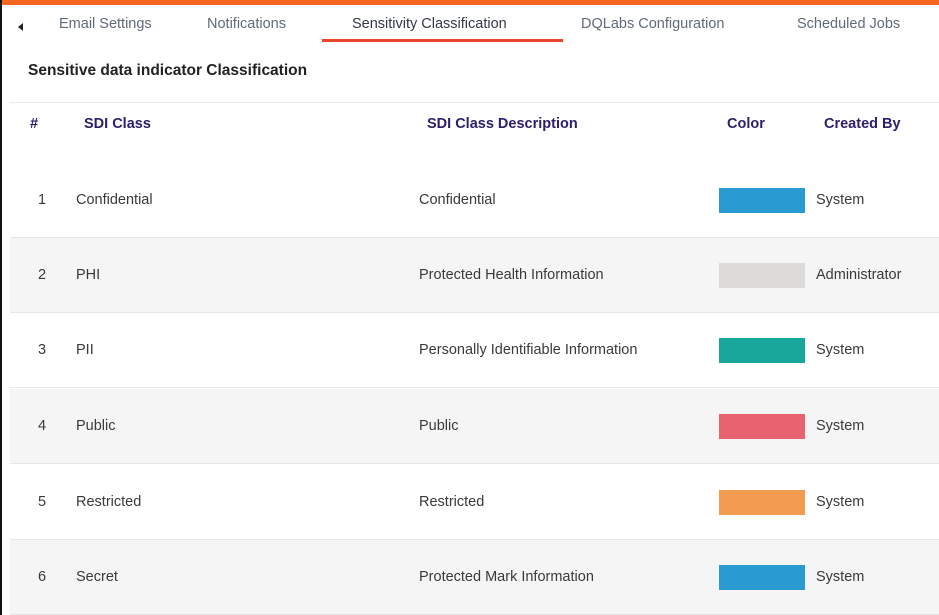 The width and height of the screenshot is (939, 615). Describe the element at coordinates (848, 24) in the screenshot. I see `tab-scheduled-jobs: Scheduled Jobs` at that location.